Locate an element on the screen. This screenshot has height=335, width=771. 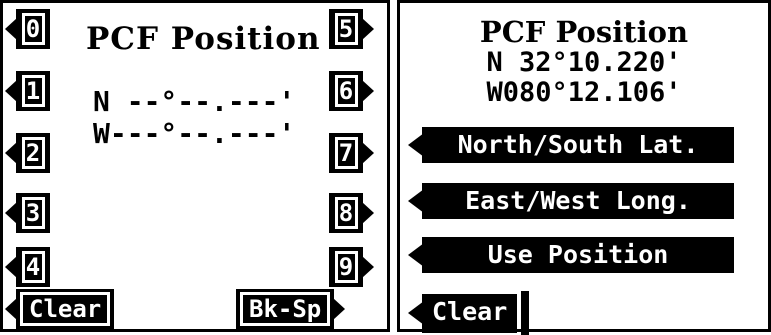
north-latitude-entry: N --°--.---' is located at coordinates (194, 101).